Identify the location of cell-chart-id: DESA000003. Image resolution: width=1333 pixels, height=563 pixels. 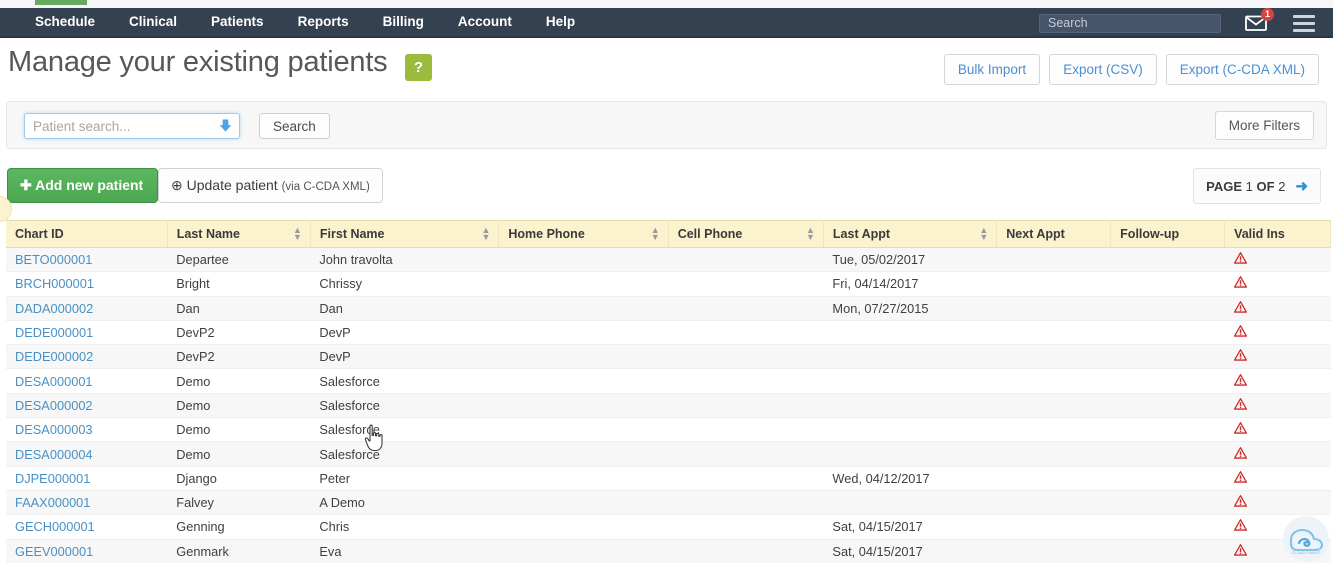
(87, 430).